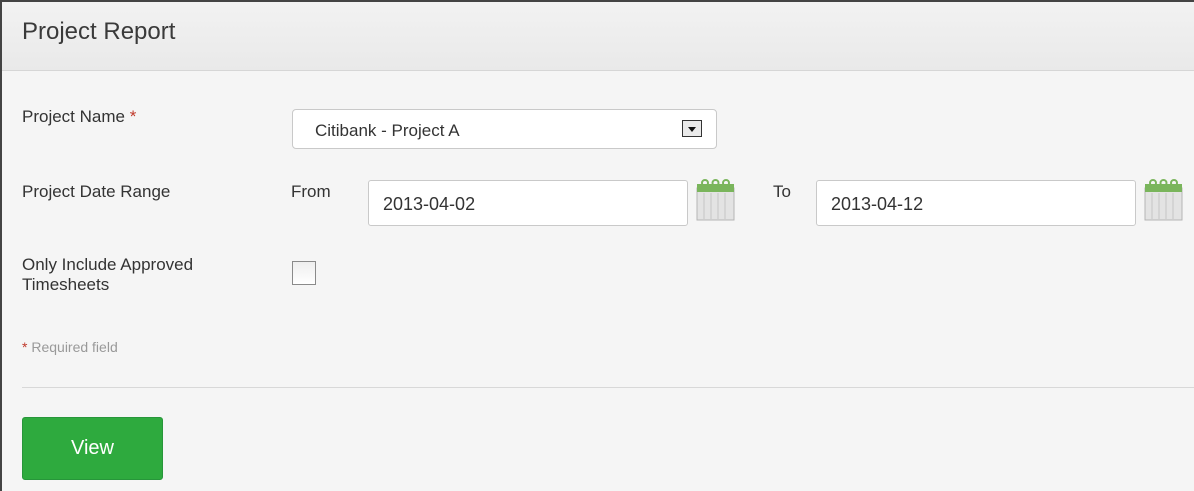 Image resolution: width=1194 pixels, height=491 pixels. I want to click on project-name-value: Citibank - Project A, so click(387, 130).